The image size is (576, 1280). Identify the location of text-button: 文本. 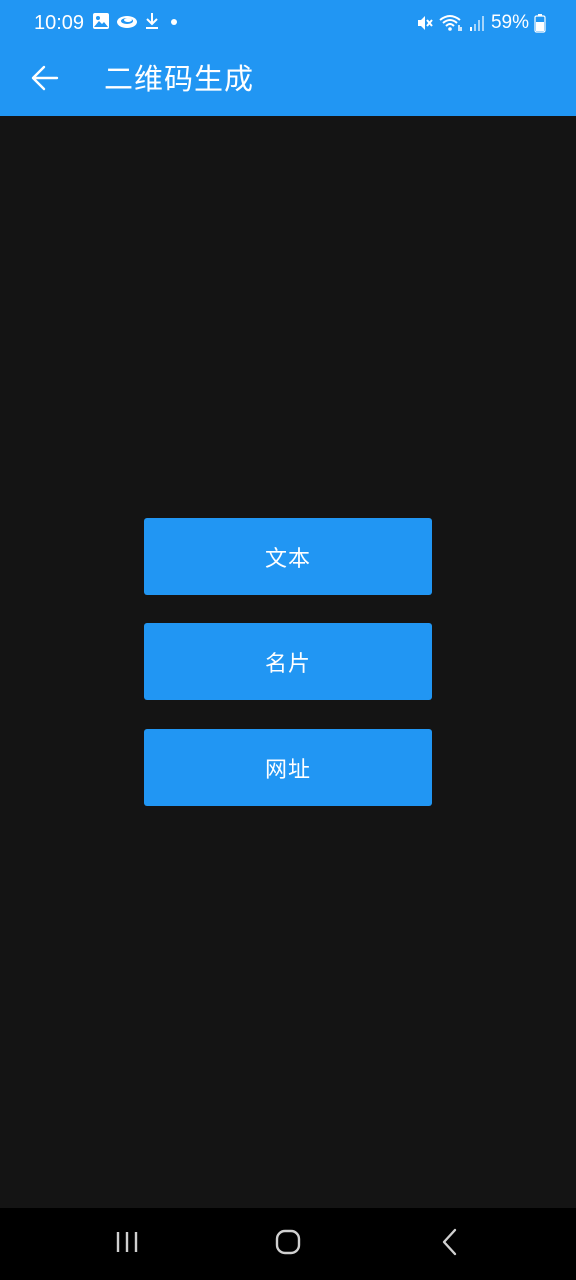
(288, 556).